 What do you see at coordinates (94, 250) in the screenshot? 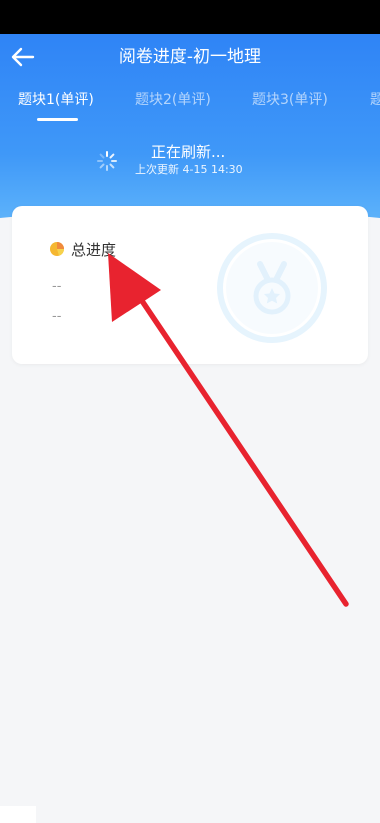
I see `total-progress-title: 总进度` at bounding box center [94, 250].